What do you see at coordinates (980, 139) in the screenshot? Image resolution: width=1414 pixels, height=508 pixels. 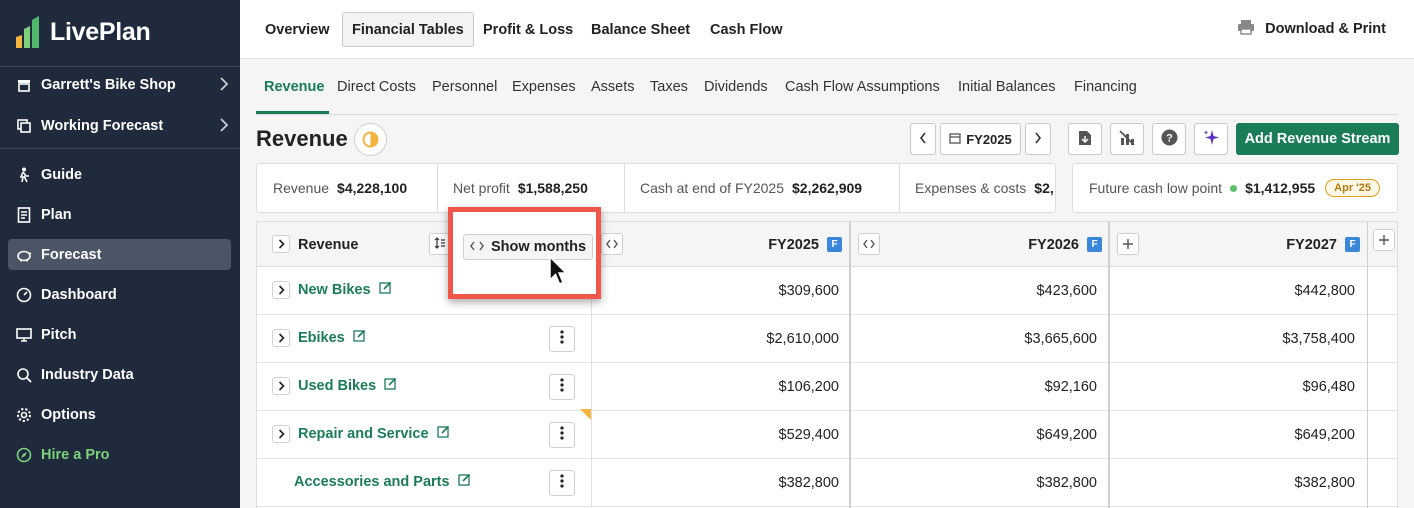 I see `year-selector: FY2025` at bounding box center [980, 139].